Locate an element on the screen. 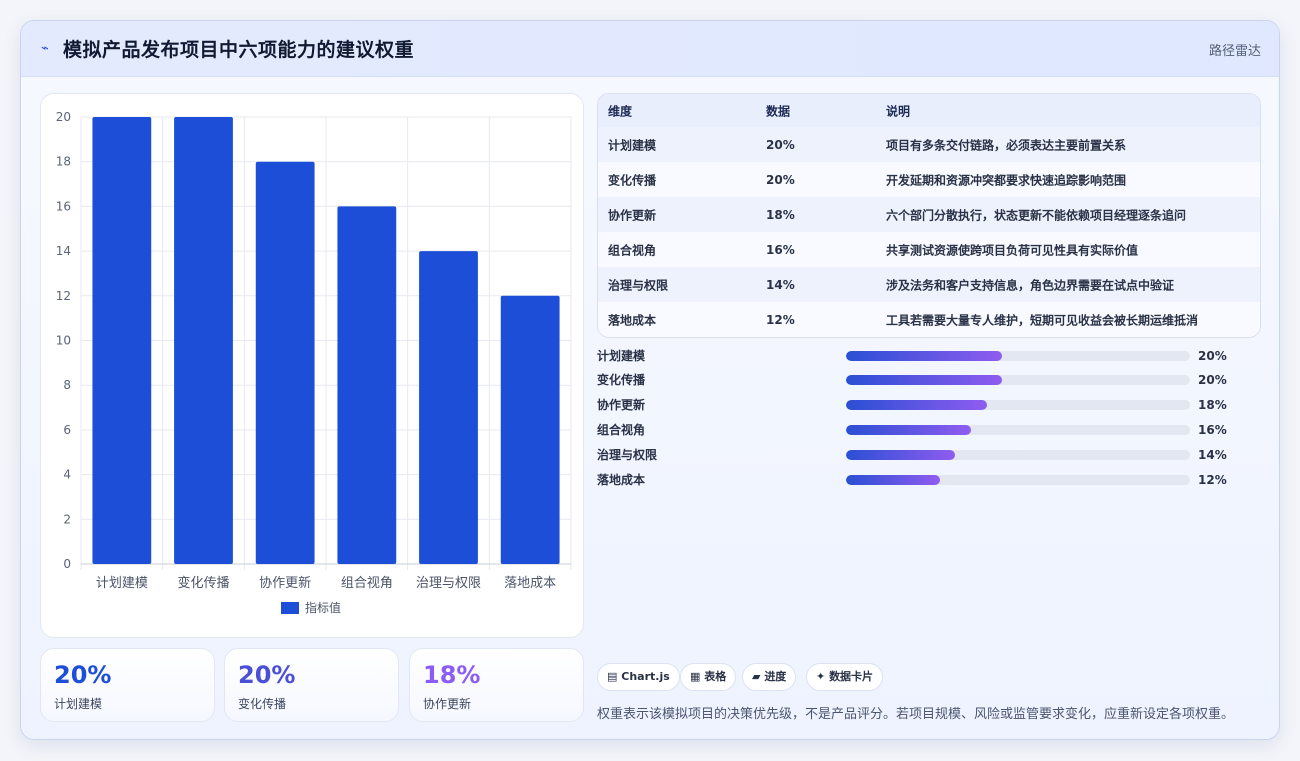 This screenshot has width=1300, height=761. stat-card-3: 18% 协作更新 is located at coordinates (496, 685).